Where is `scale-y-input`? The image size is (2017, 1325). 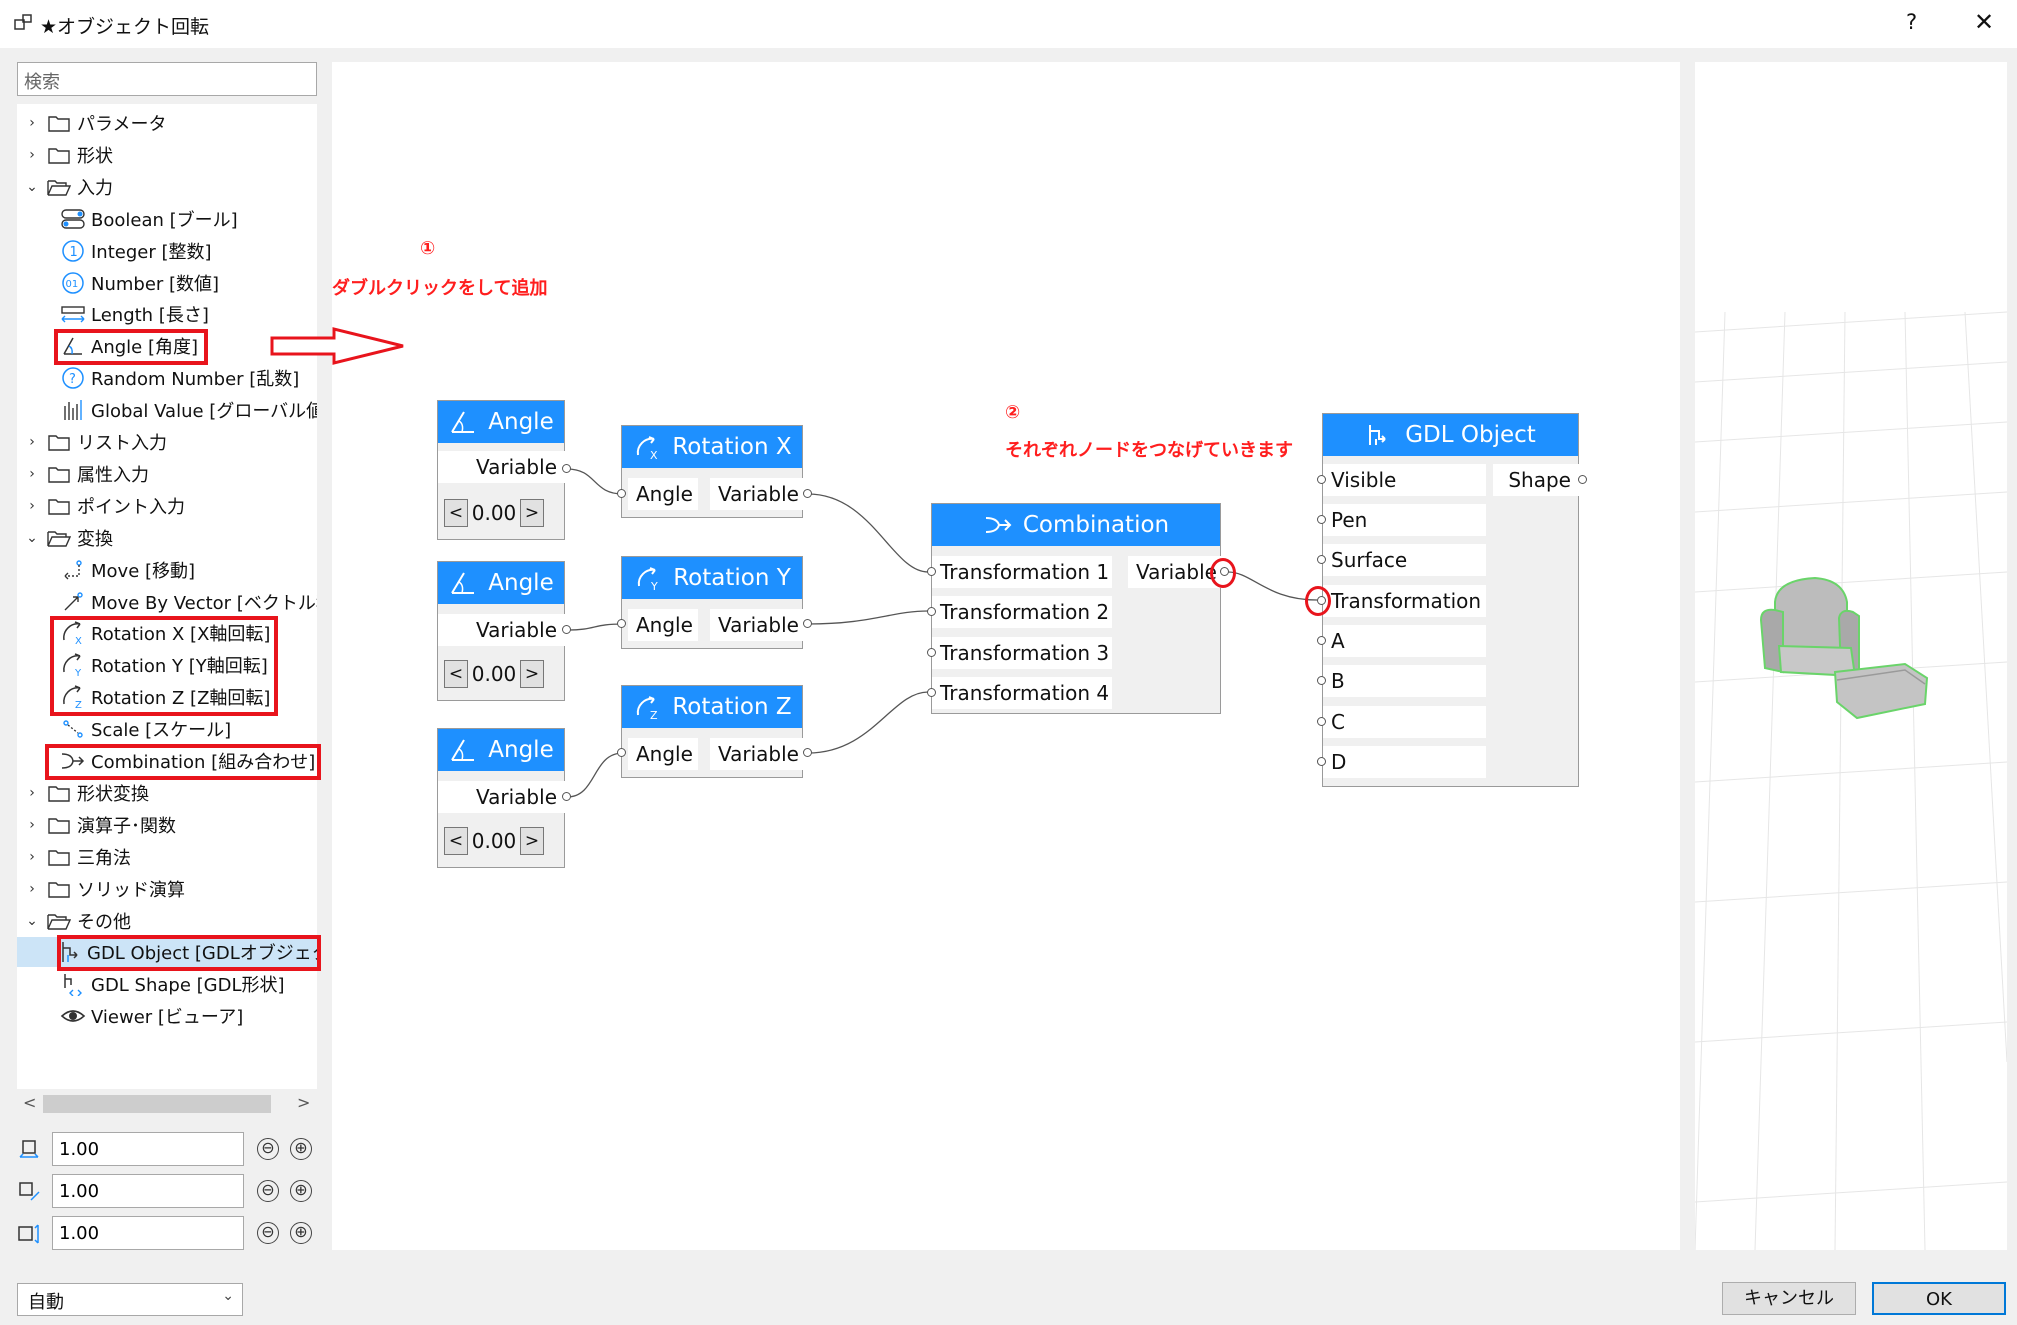 scale-y-input is located at coordinates (148, 1191).